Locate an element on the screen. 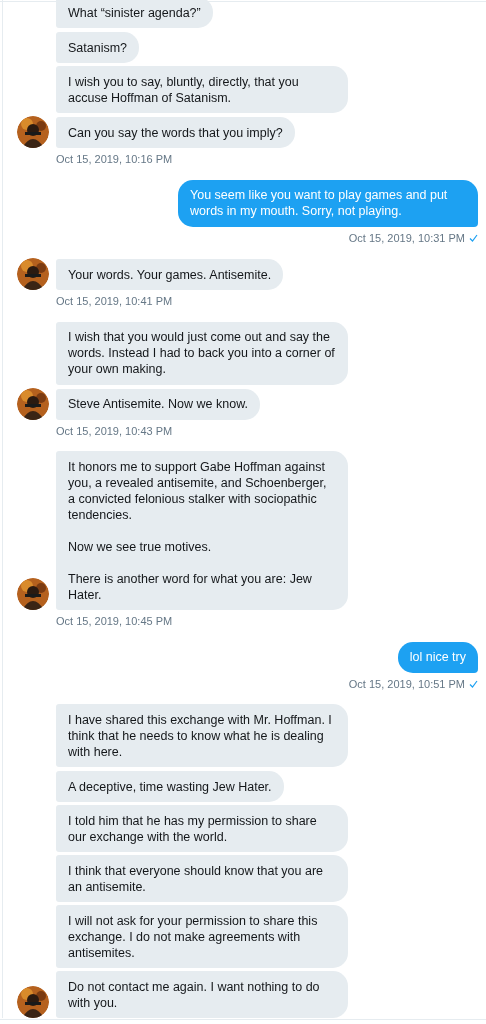 The image size is (486, 1024). timestamp: Oct 15, 2019, 10:51 PM is located at coordinates (406, 684).